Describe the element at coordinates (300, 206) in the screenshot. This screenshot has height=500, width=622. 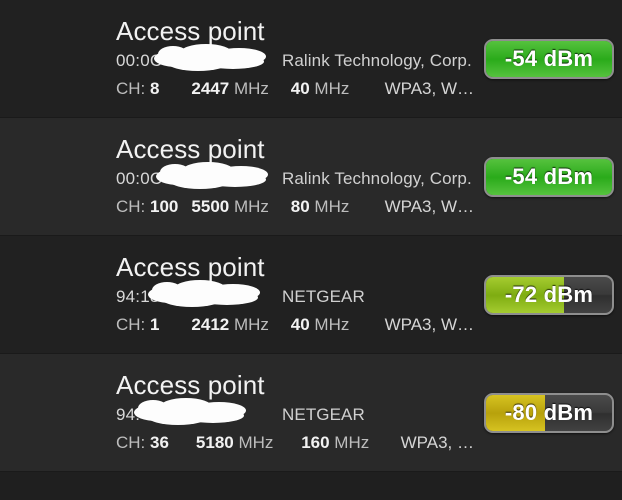
I see `bandwidth-value: 80` at that location.